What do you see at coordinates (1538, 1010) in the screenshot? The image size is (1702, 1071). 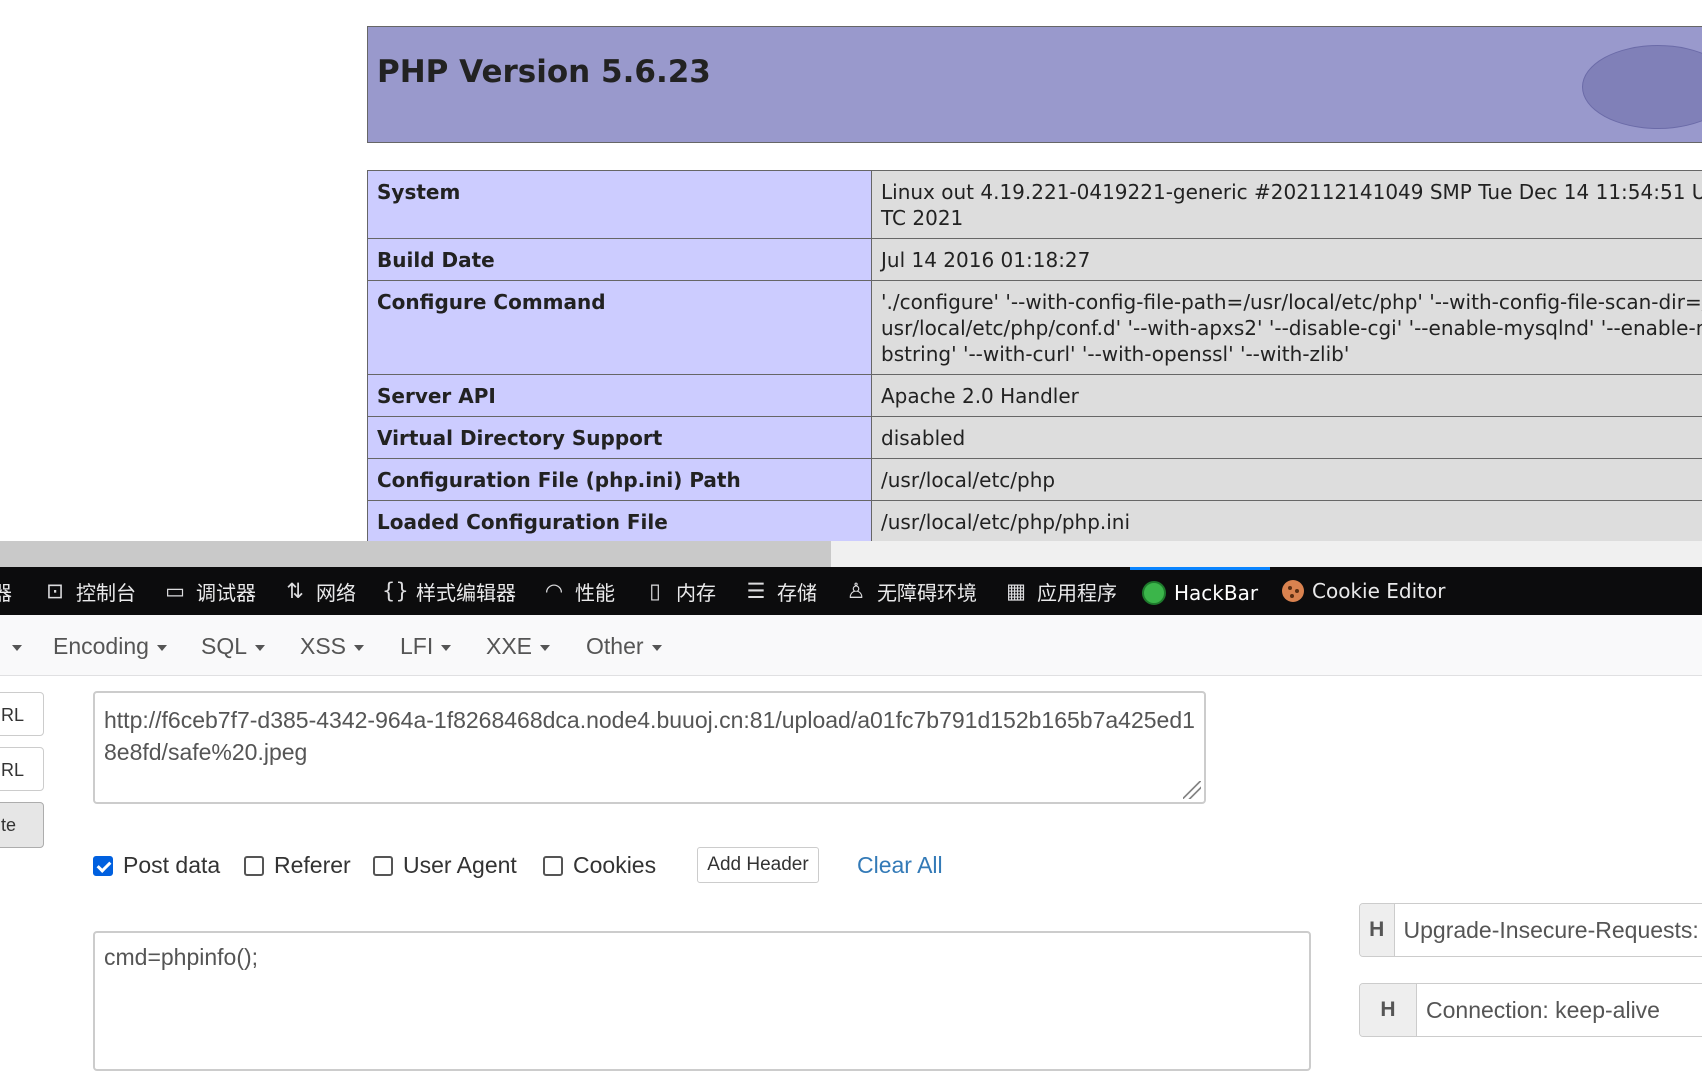 I see `header-value: Connection: keep-alive` at bounding box center [1538, 1010].